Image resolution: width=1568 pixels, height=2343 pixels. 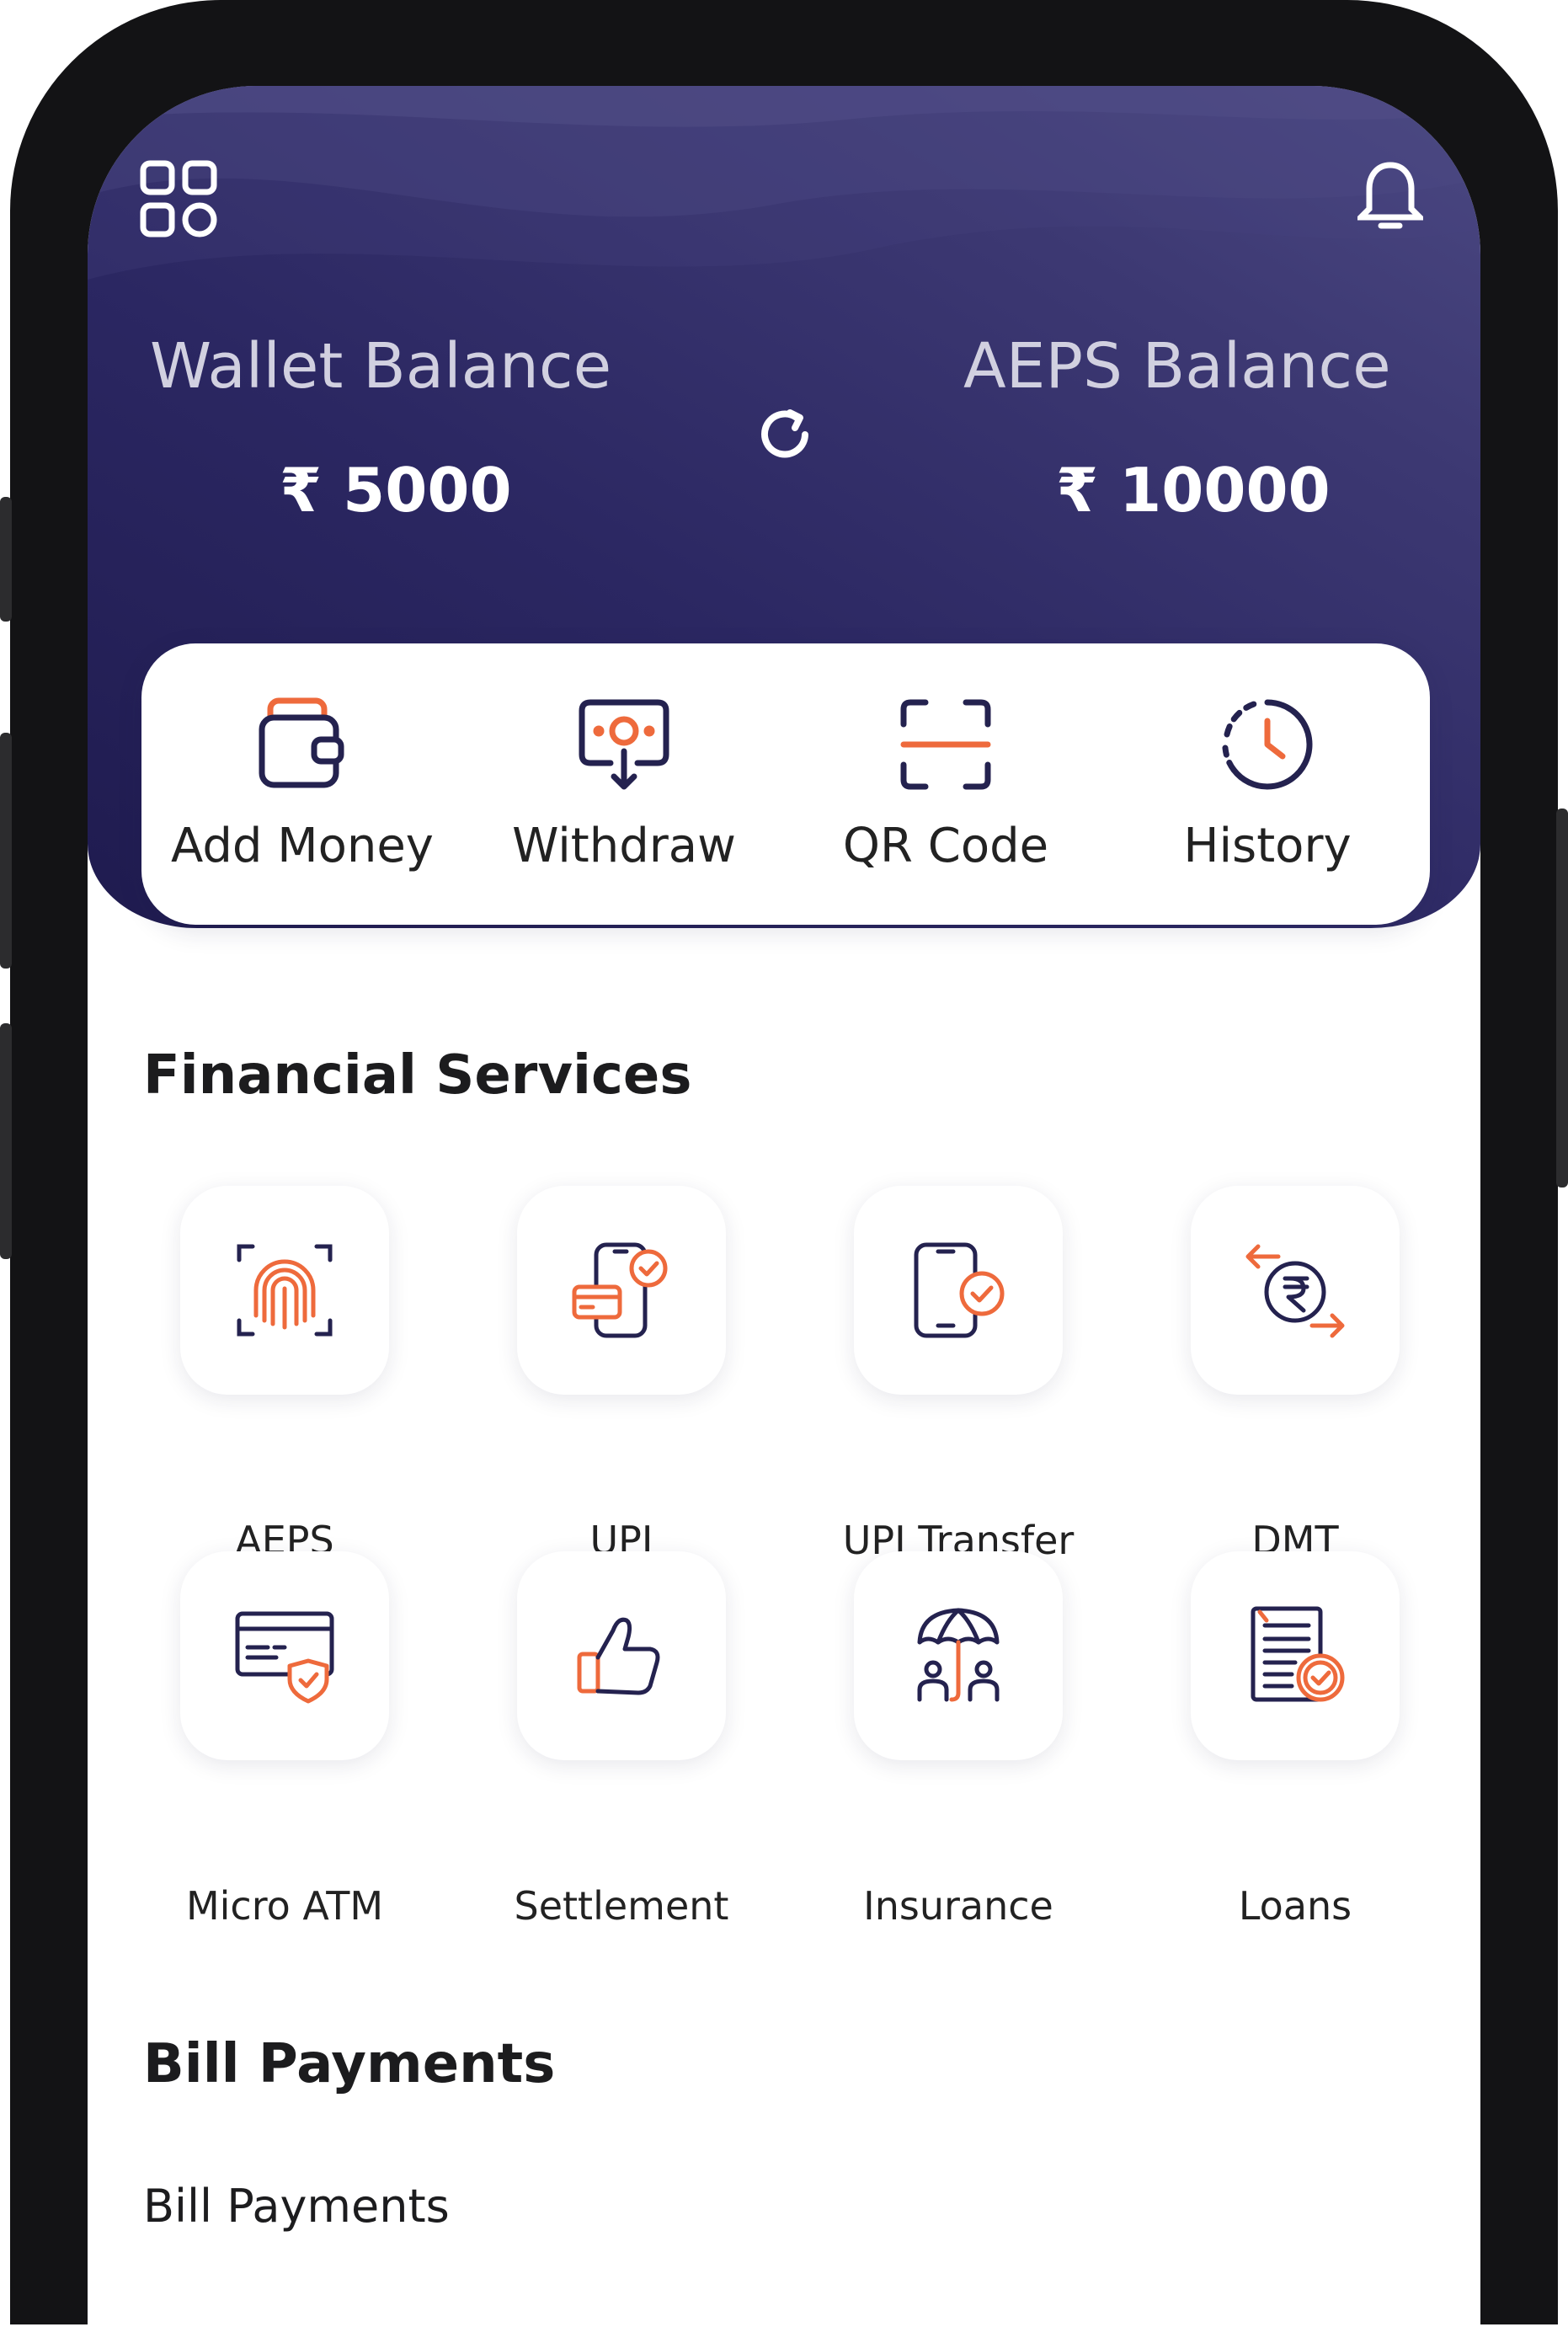 I want to click on qr-code-button: QR Code, so click(x=946, y=784).